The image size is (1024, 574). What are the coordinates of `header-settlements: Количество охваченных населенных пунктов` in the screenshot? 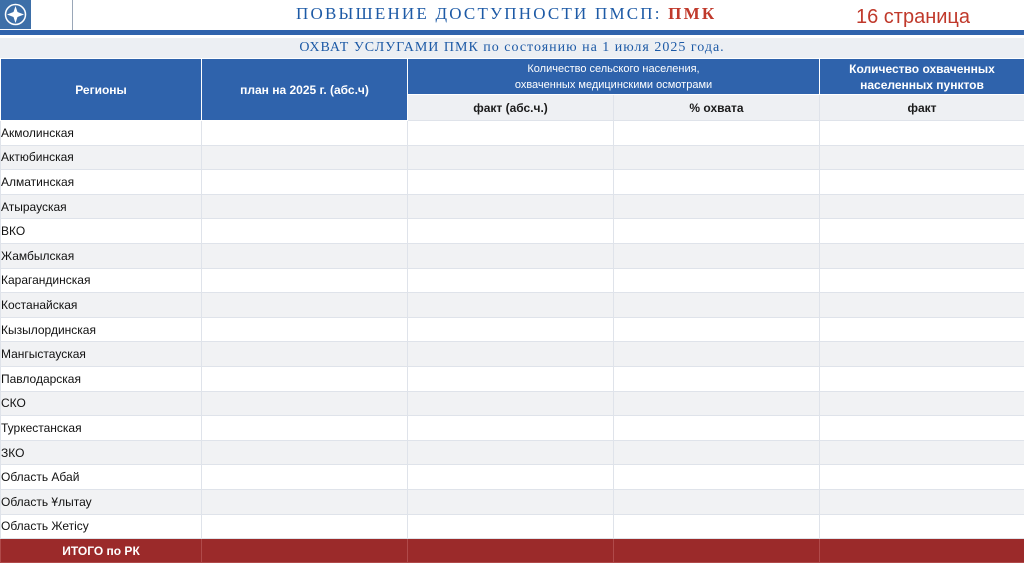 It's located at (921, 76).